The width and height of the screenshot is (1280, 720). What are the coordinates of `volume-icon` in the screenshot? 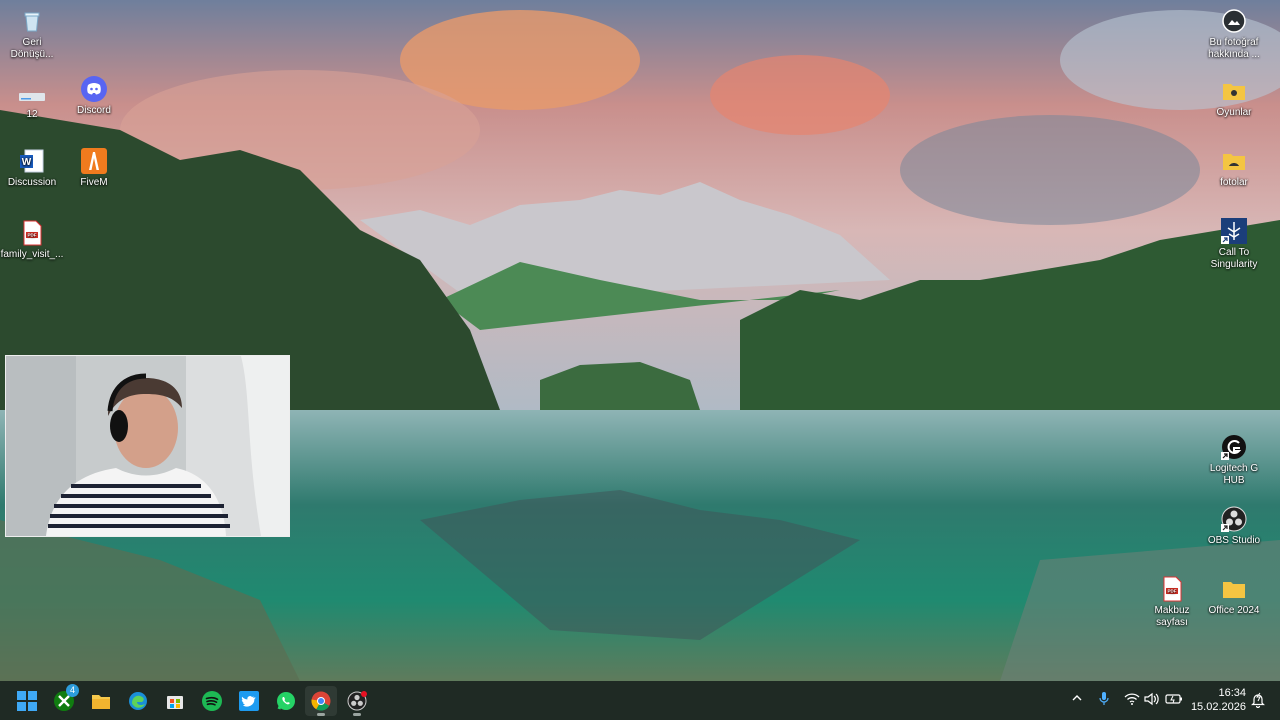 It's located at (1151, 699).